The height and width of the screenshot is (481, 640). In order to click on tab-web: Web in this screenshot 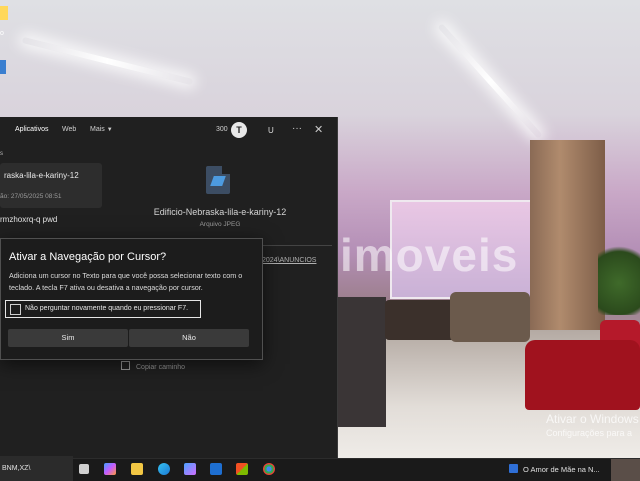, I will do `click(69, 129)`.